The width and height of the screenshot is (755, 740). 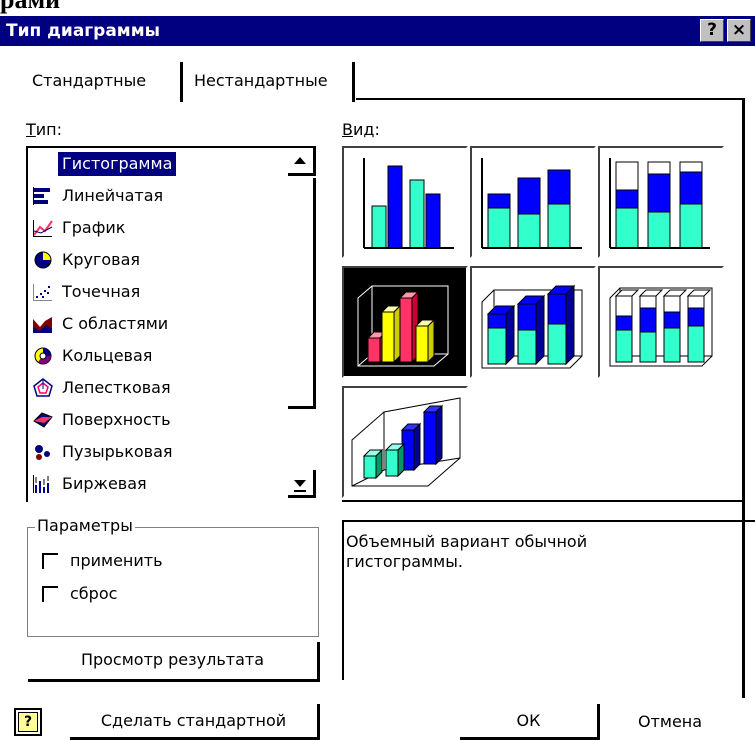 What do you see at coordinates (85, 526) in the screenshot?
I see `params-label: Параметры` at bounding box center [85, 526].